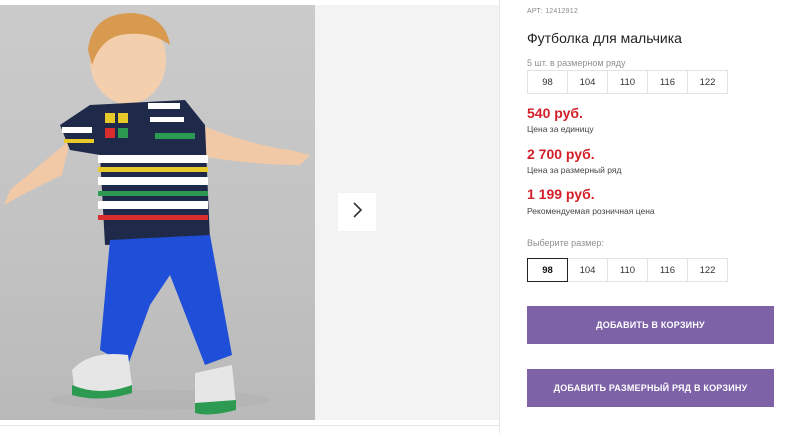 The height and width of the screenshot is (433, 800). What do you see at coordinates (667, 82) in the screenshot?
I see `size-run-item: 116` at bounding box center [667, 82].